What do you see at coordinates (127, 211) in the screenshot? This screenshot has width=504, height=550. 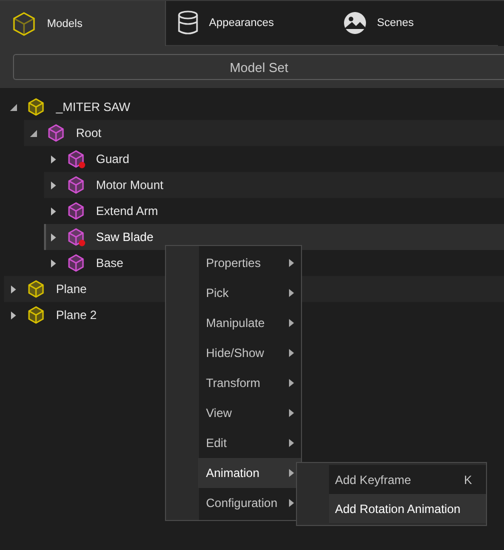 I see `tree-item-label: Extend Arm` at bounding box center [127, 211].